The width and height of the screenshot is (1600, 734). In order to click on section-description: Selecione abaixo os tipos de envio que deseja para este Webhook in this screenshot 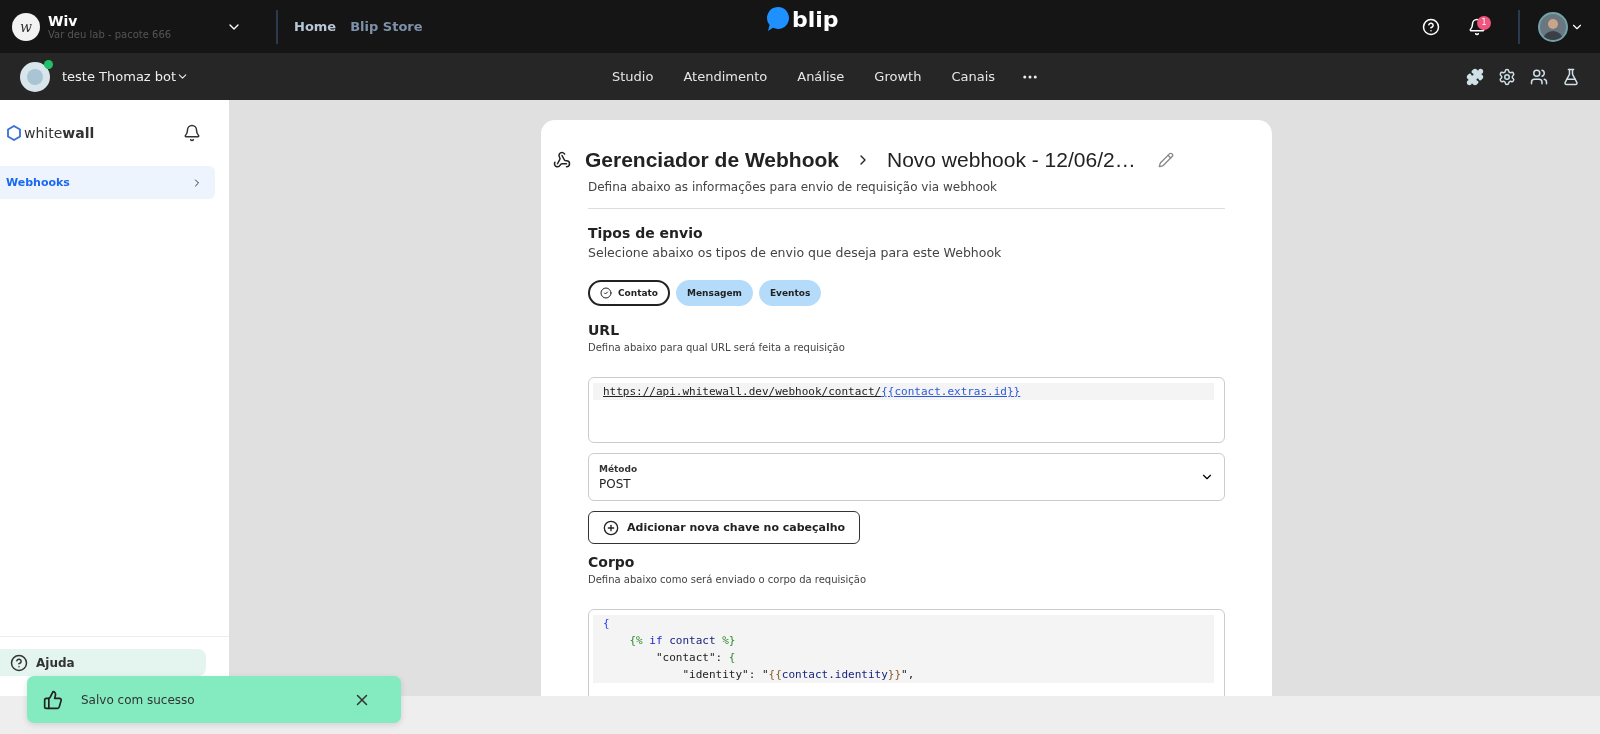, I will do `click(795, 252)`.